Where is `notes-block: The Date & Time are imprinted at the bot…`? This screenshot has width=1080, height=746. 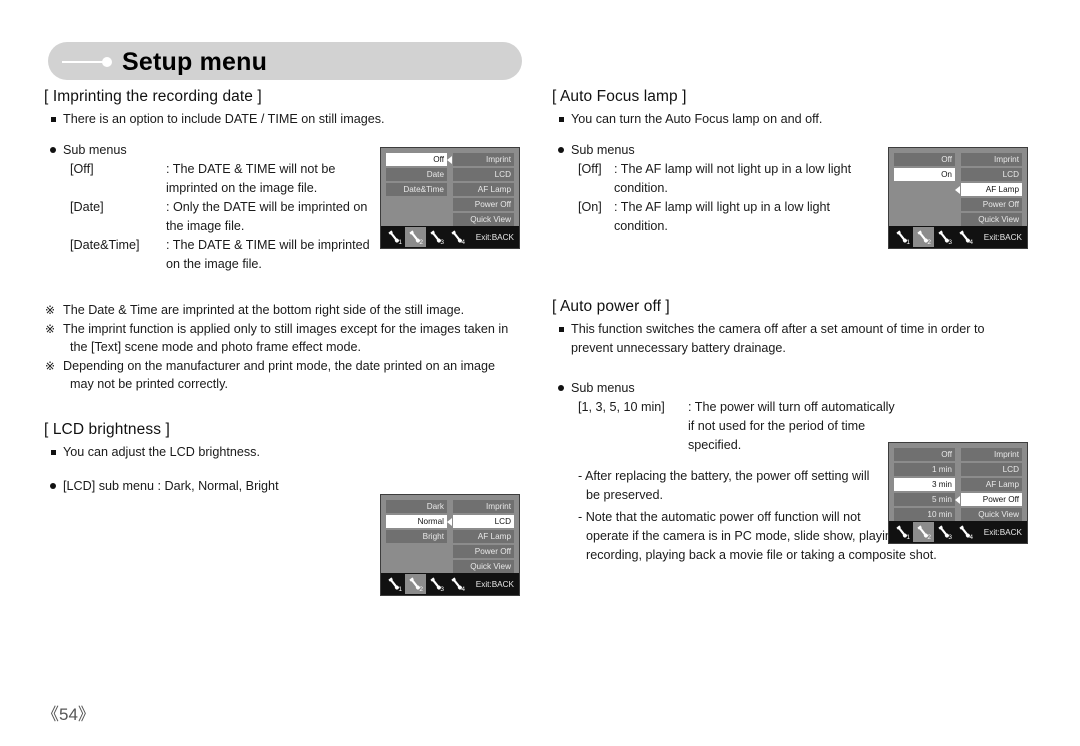 notes-block: The Date & Time are imprinted at the bot… is located at coordinates (289, 347).